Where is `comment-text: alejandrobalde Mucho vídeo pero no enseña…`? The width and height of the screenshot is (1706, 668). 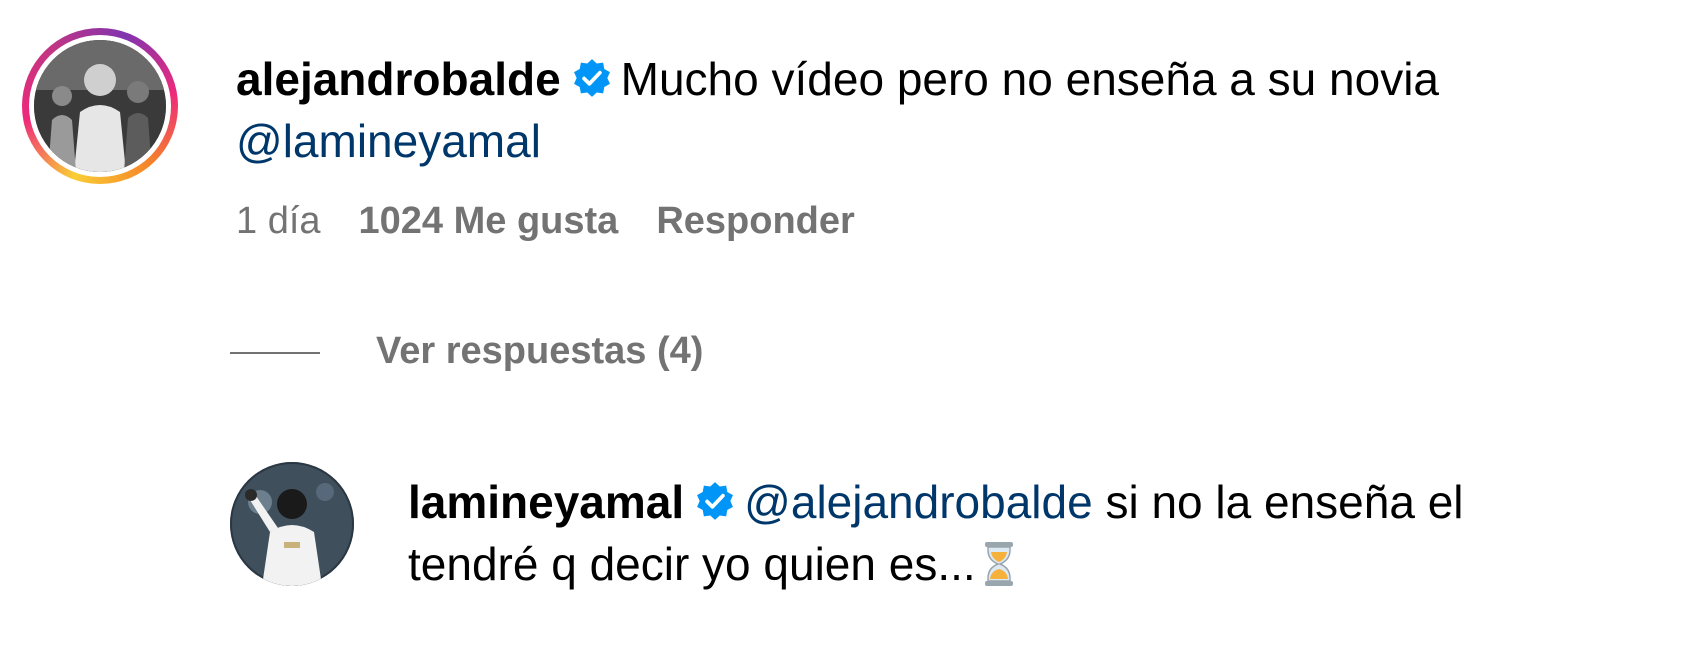 comment-text: alejandrobalde Mucho vídeo pero no enseña… is located at coordinates (956, 79).